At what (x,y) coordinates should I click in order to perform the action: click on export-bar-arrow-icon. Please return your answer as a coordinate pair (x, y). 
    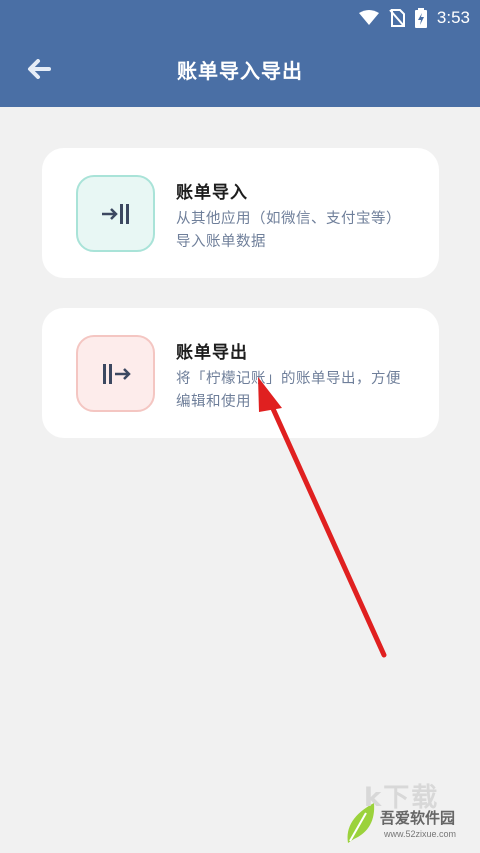
    Looking at the image, I should click on (116, 373).